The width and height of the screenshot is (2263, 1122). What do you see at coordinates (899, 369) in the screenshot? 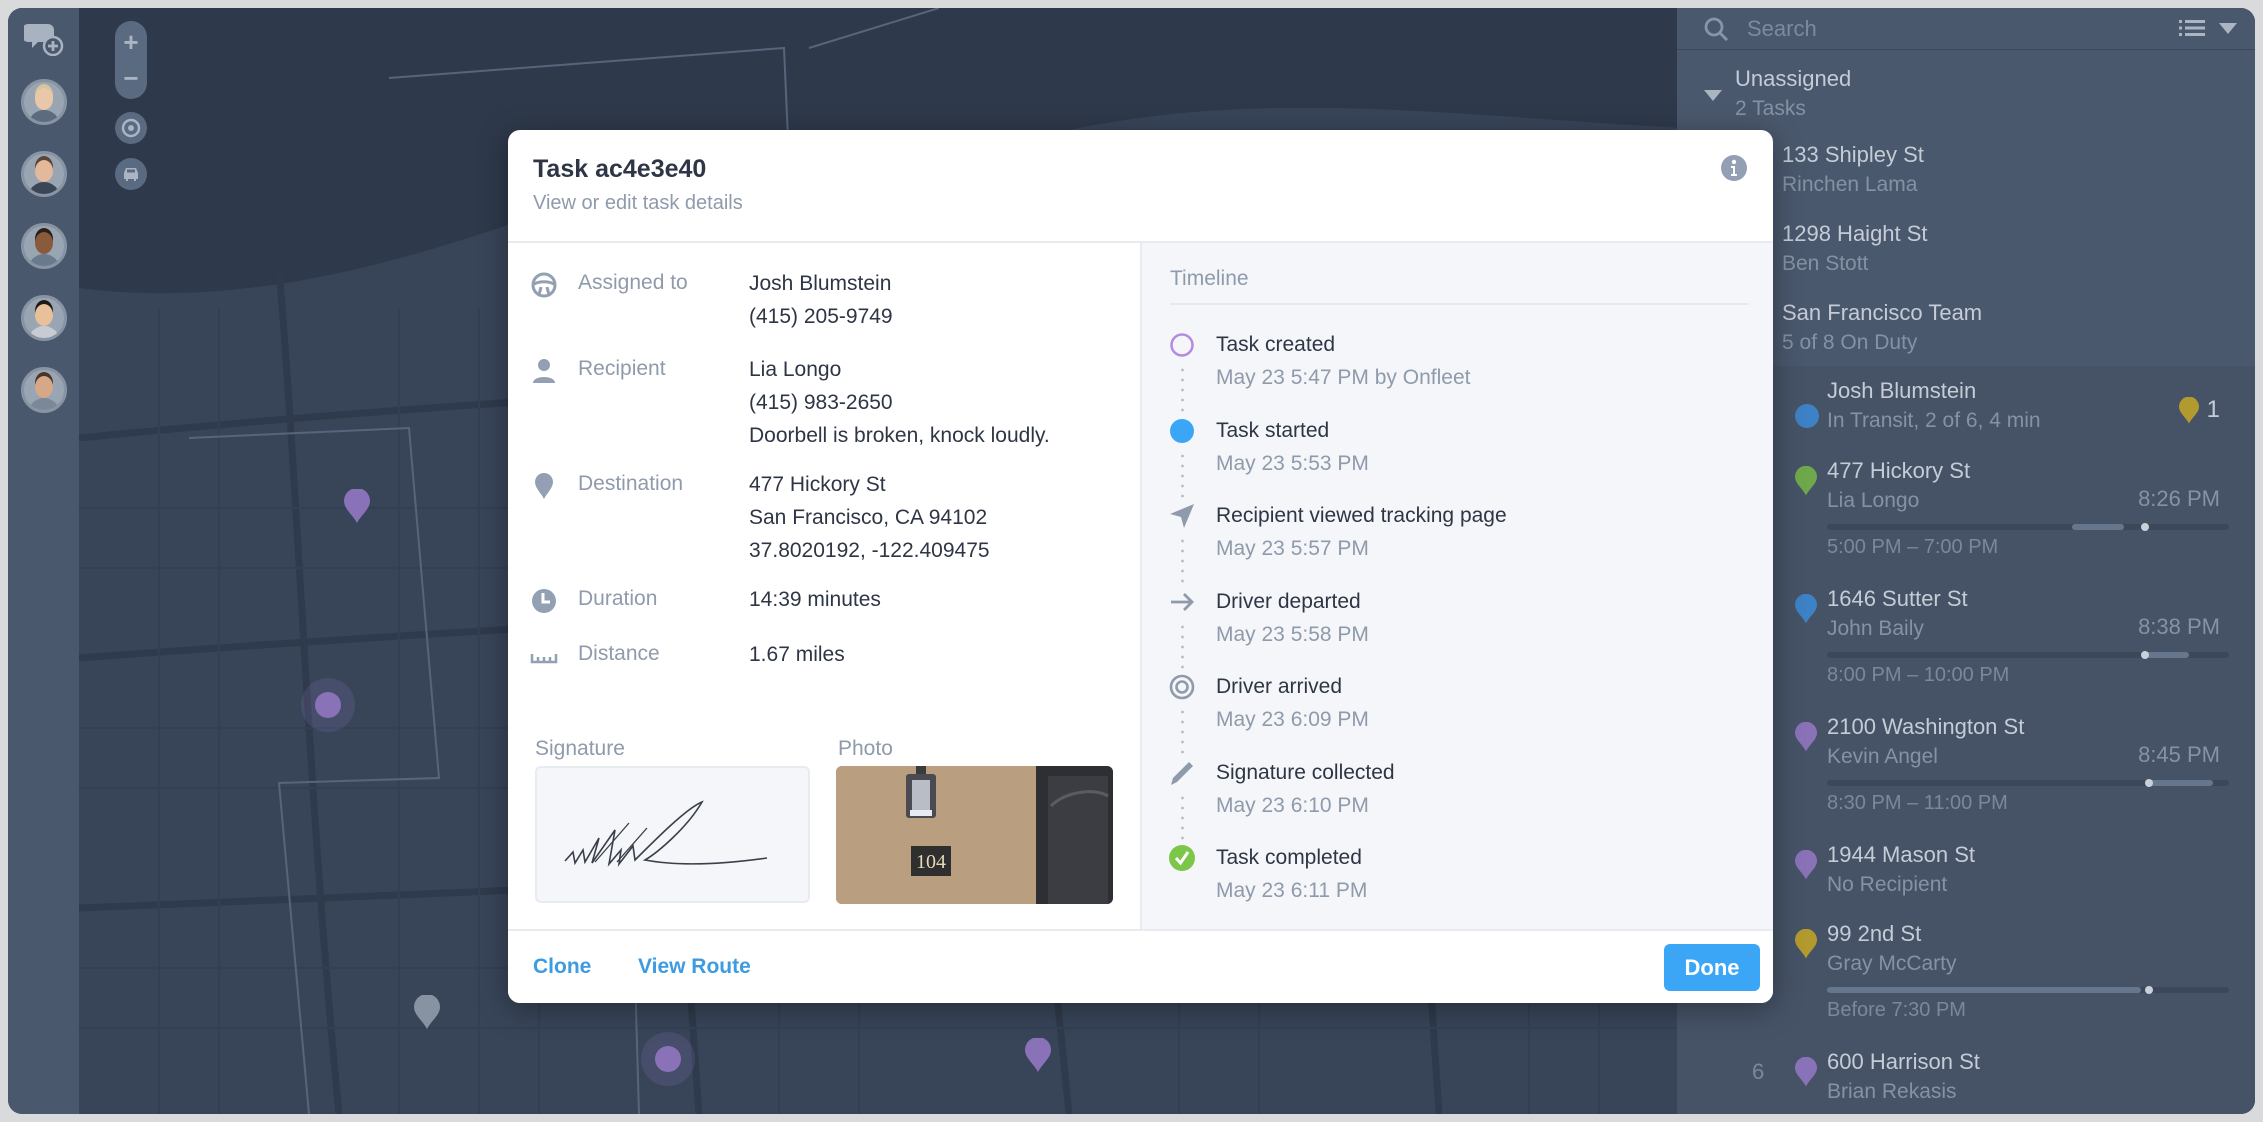
I see `detail-value: Lia Longo` at bounding box center [899, 369].